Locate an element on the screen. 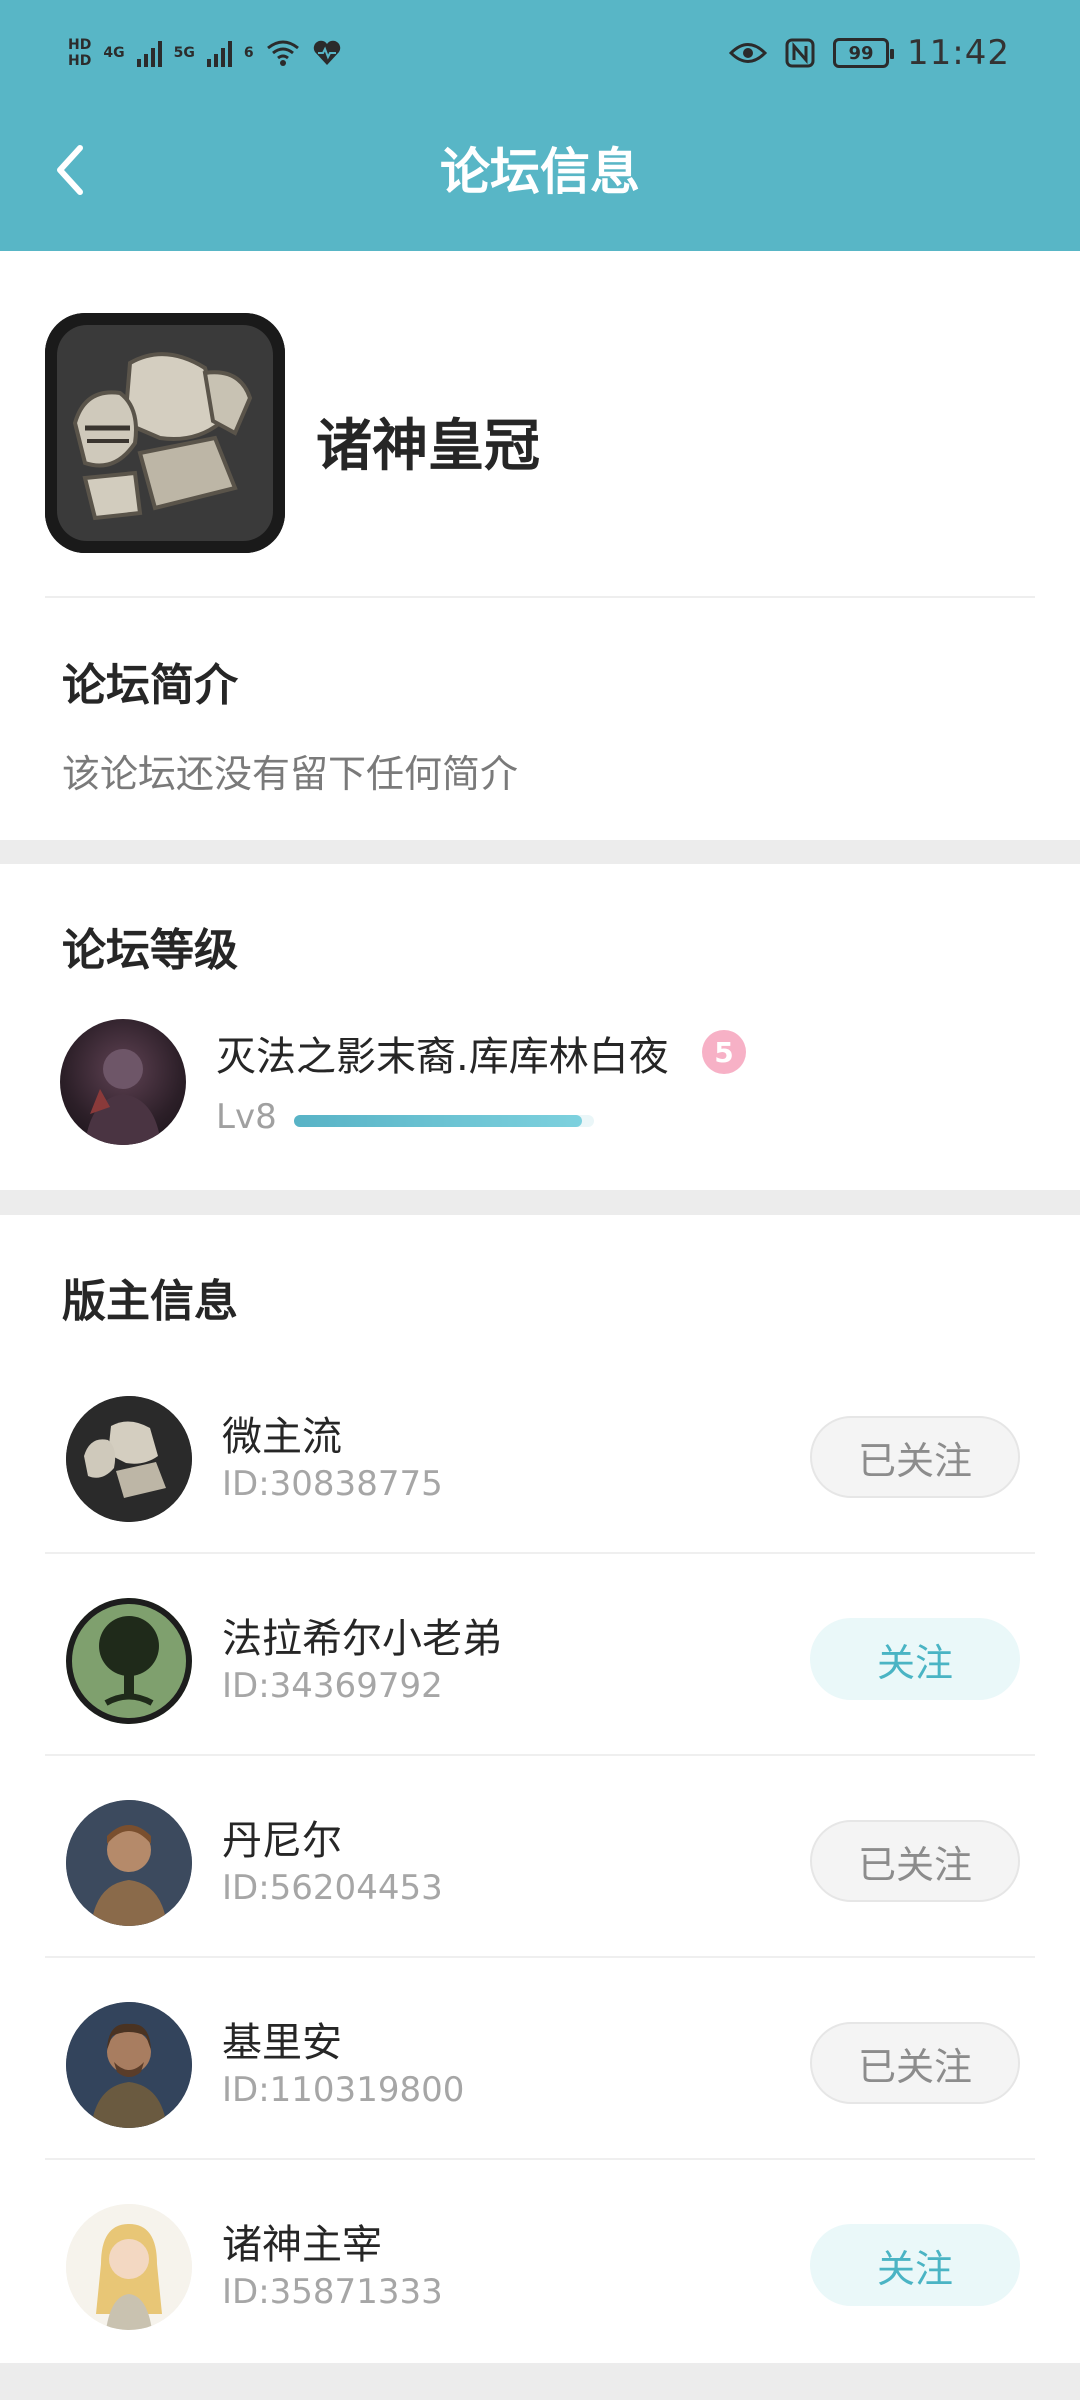 This screenshot has width=1080, height=2400. level-title: 论坛等级 is located at coordinates (150, 950).